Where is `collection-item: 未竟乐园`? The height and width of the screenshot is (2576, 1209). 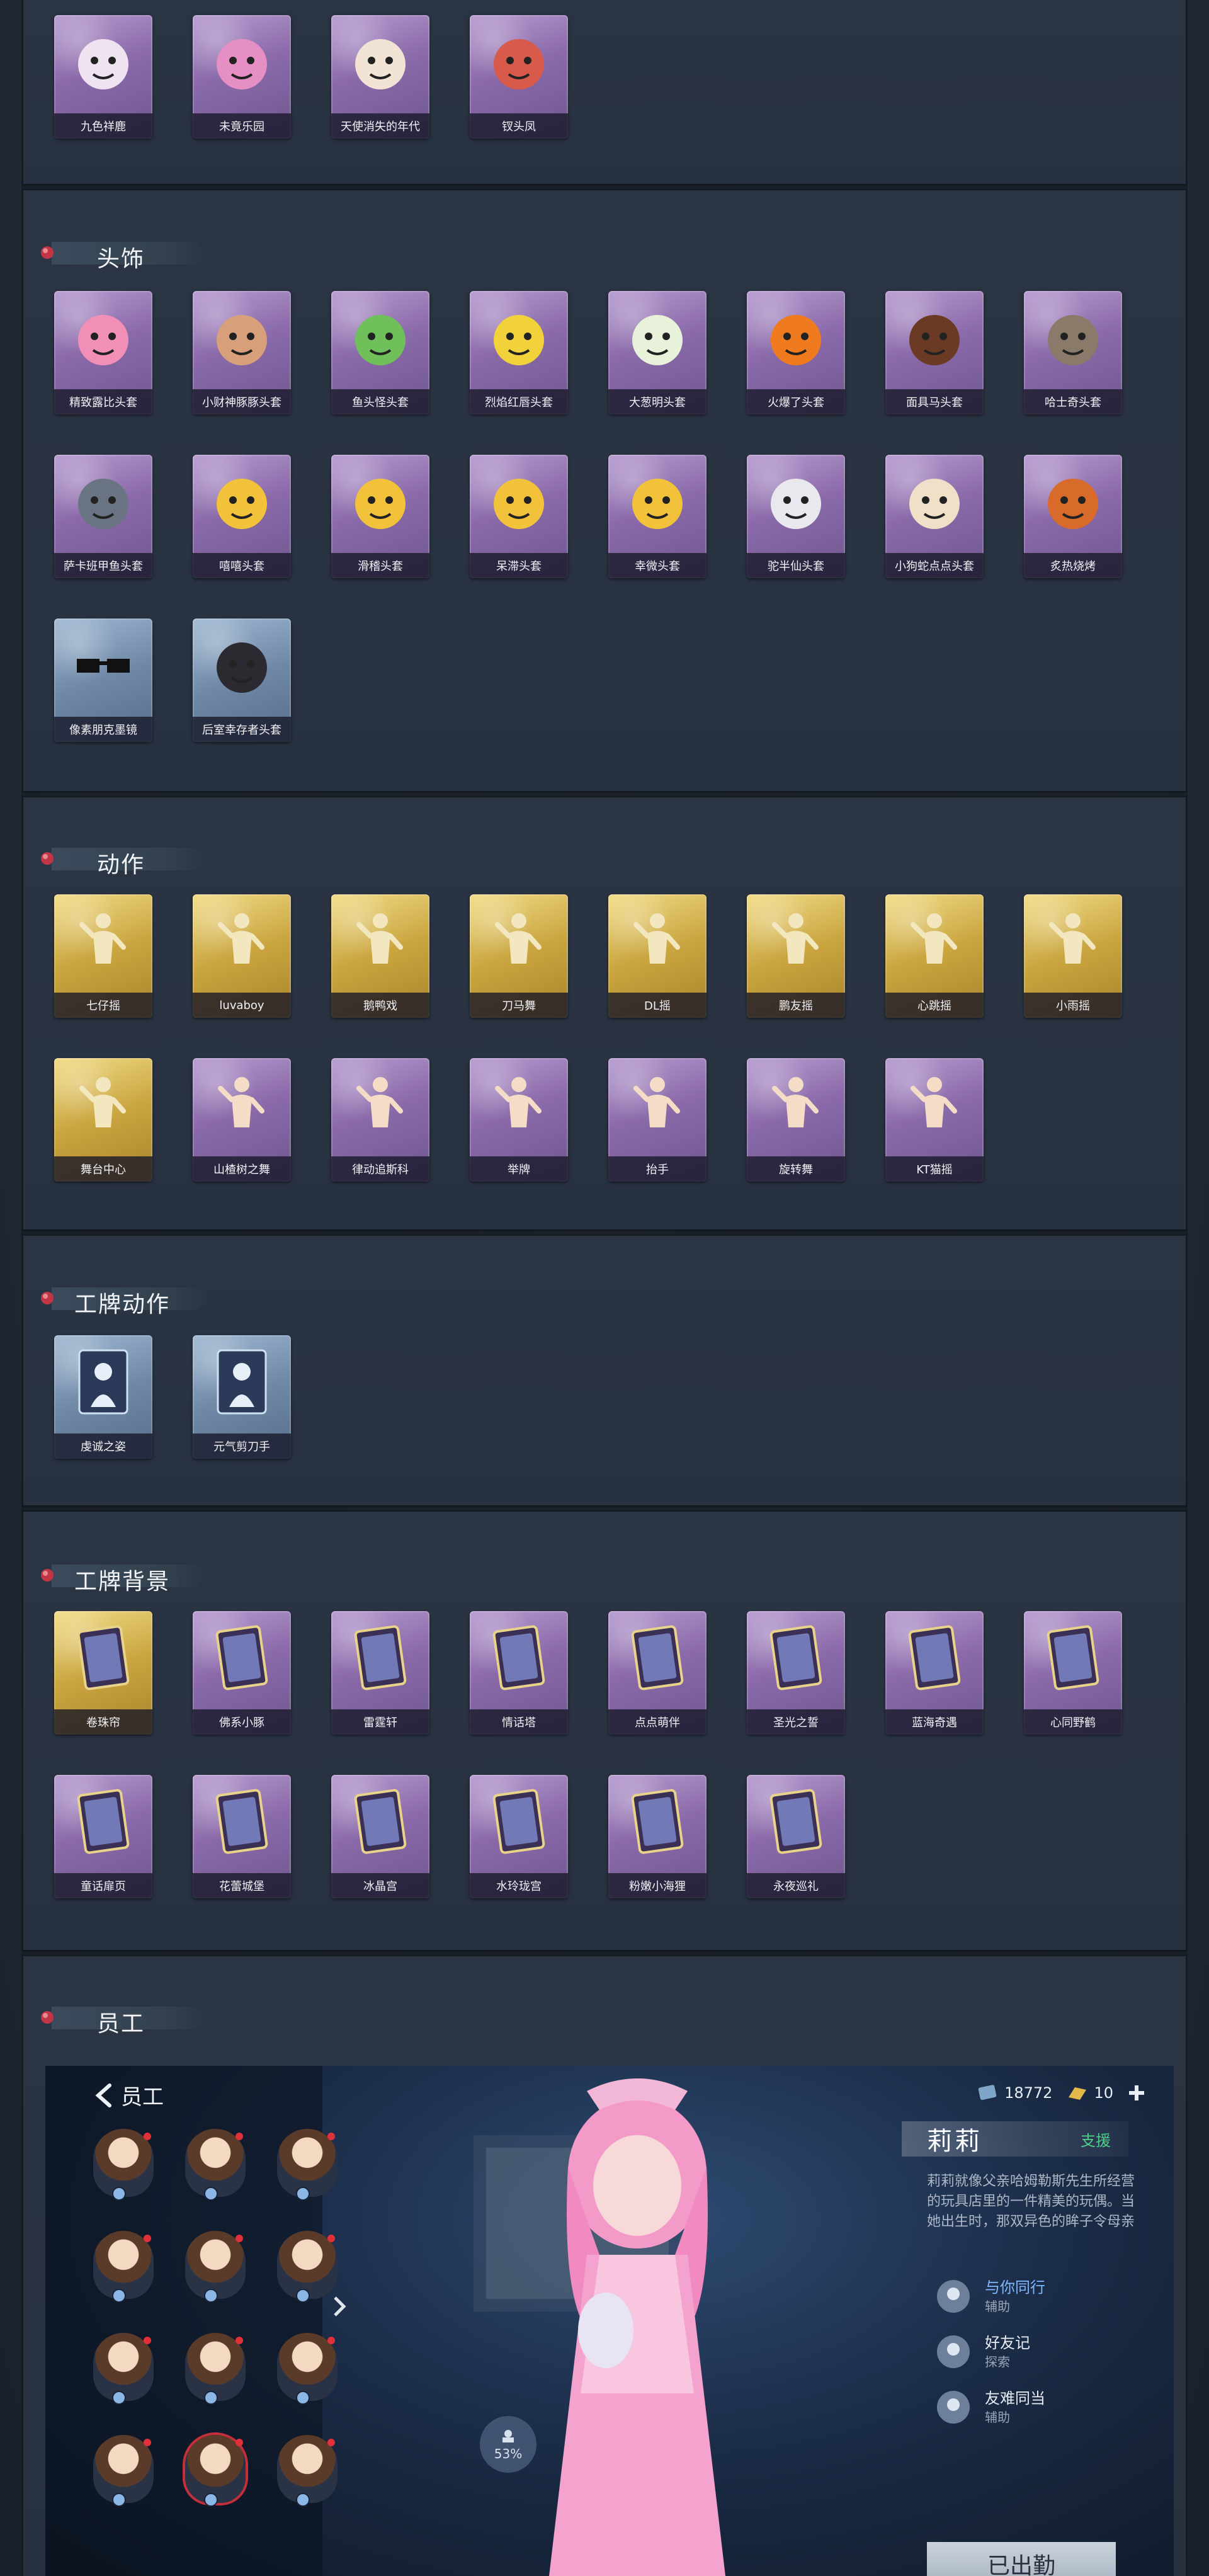 collection-item: 未竟乐园 is located at coordinates (242, 77).